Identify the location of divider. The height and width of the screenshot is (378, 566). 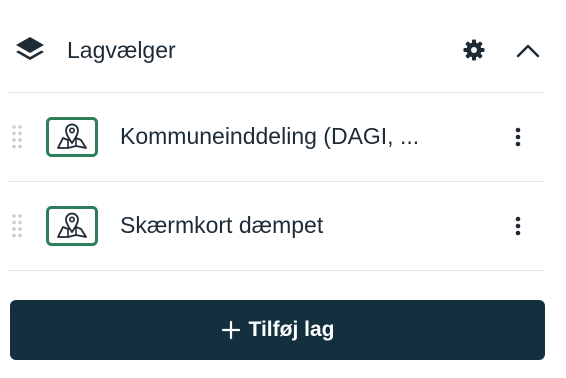
(276, 270).